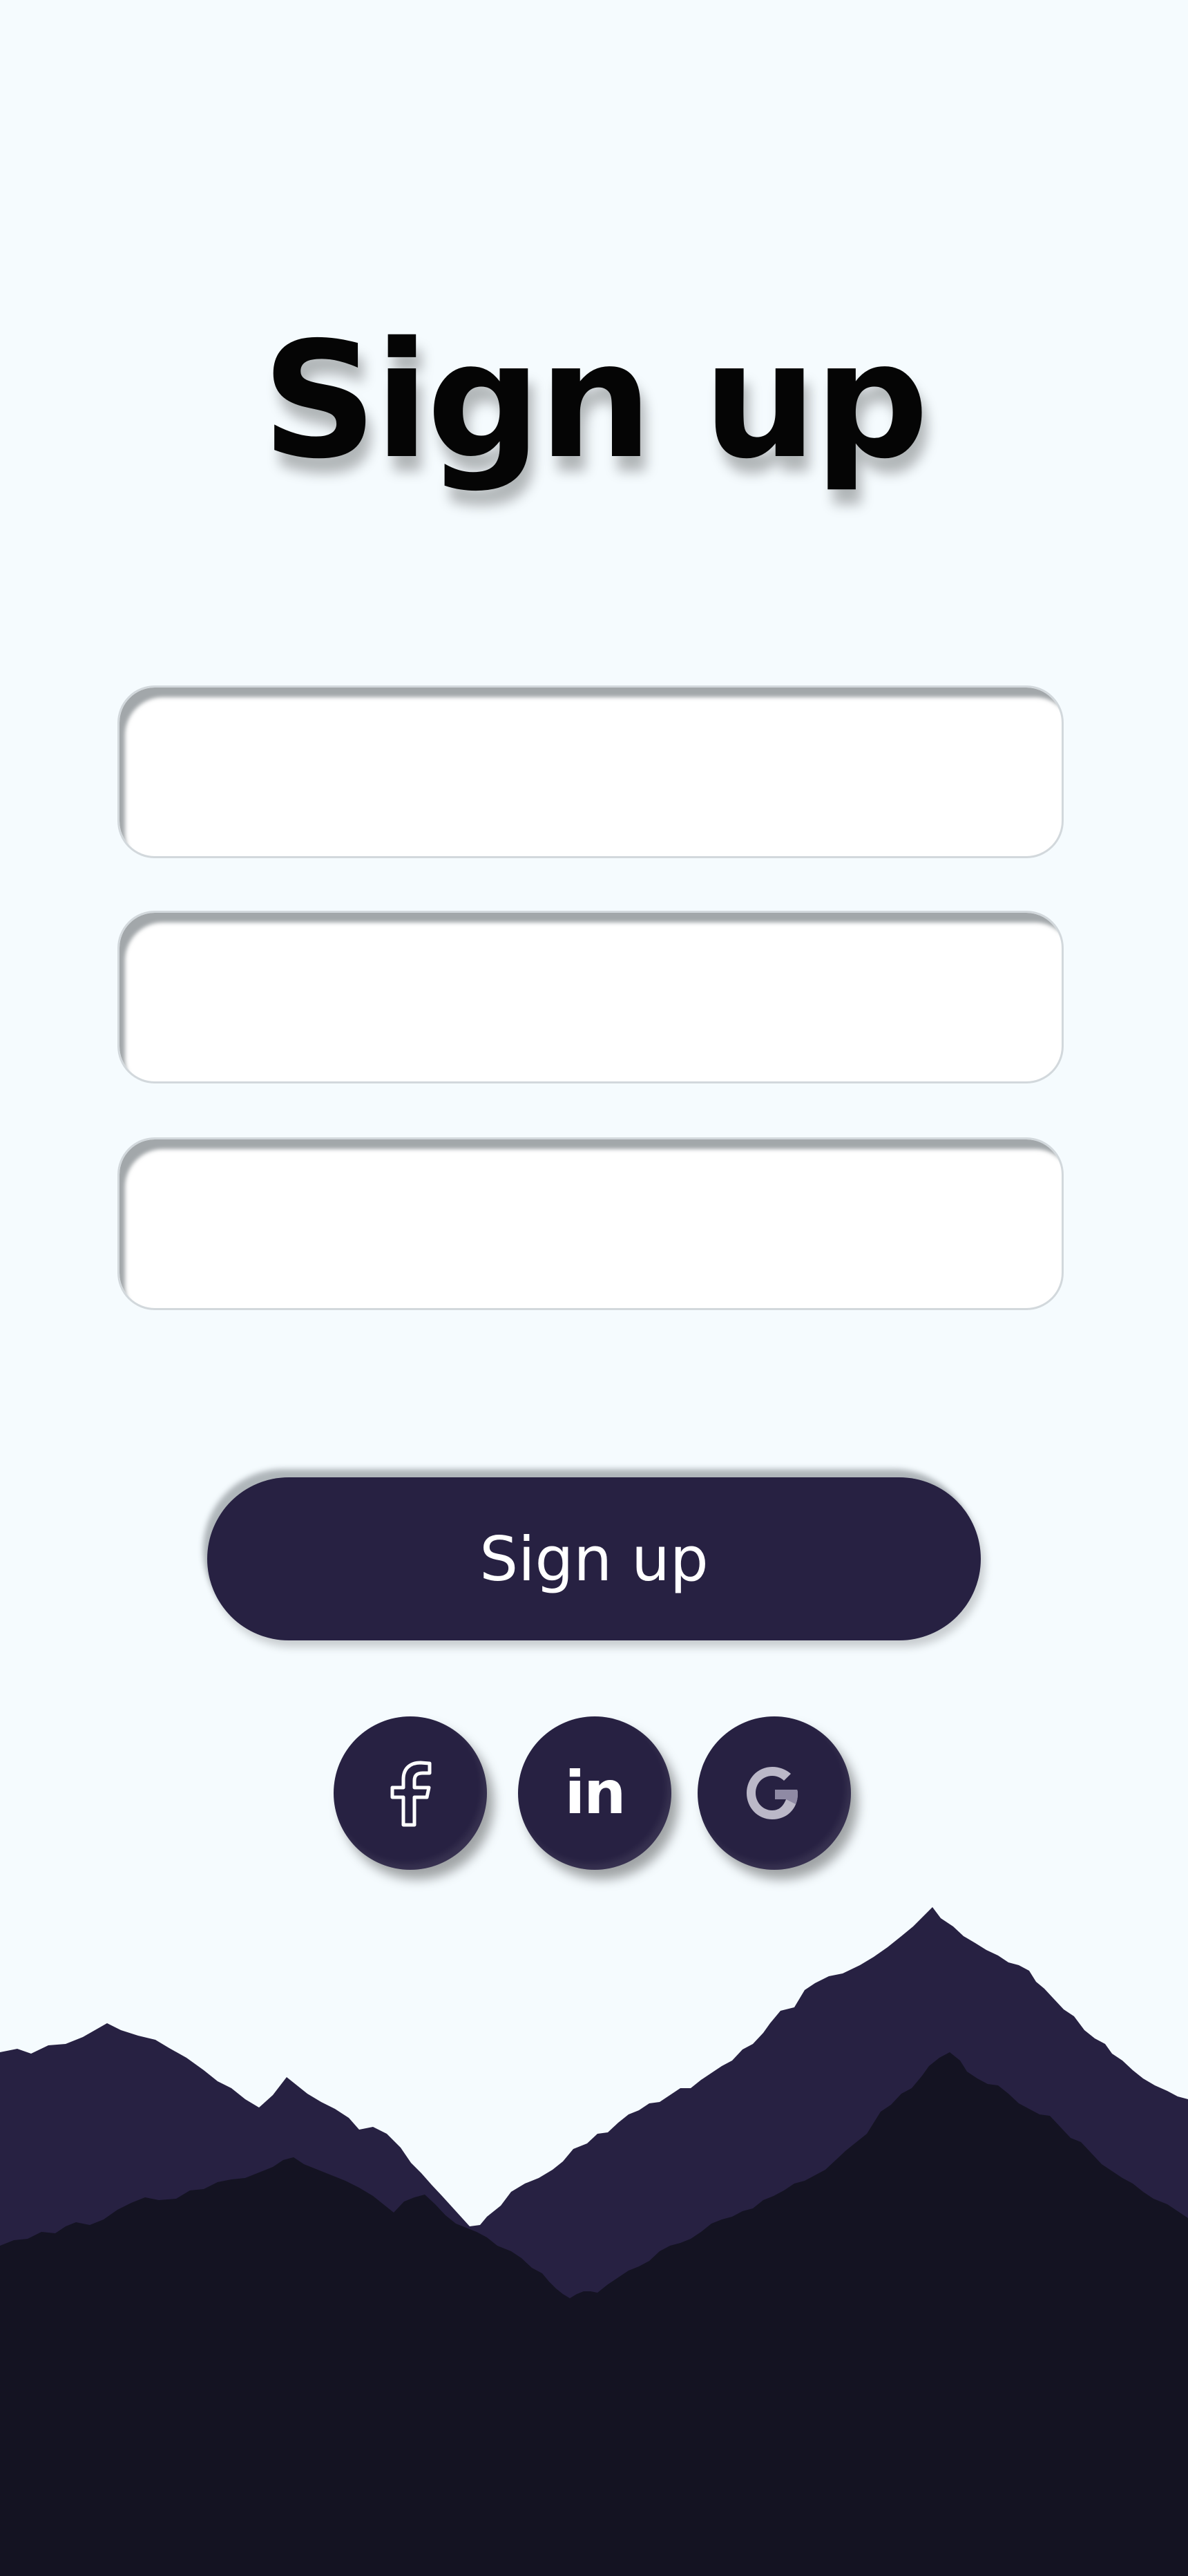 This screenshot has height=2576, width=1188. I want to click on linkedin-login-button: in, so click(594, 1793).